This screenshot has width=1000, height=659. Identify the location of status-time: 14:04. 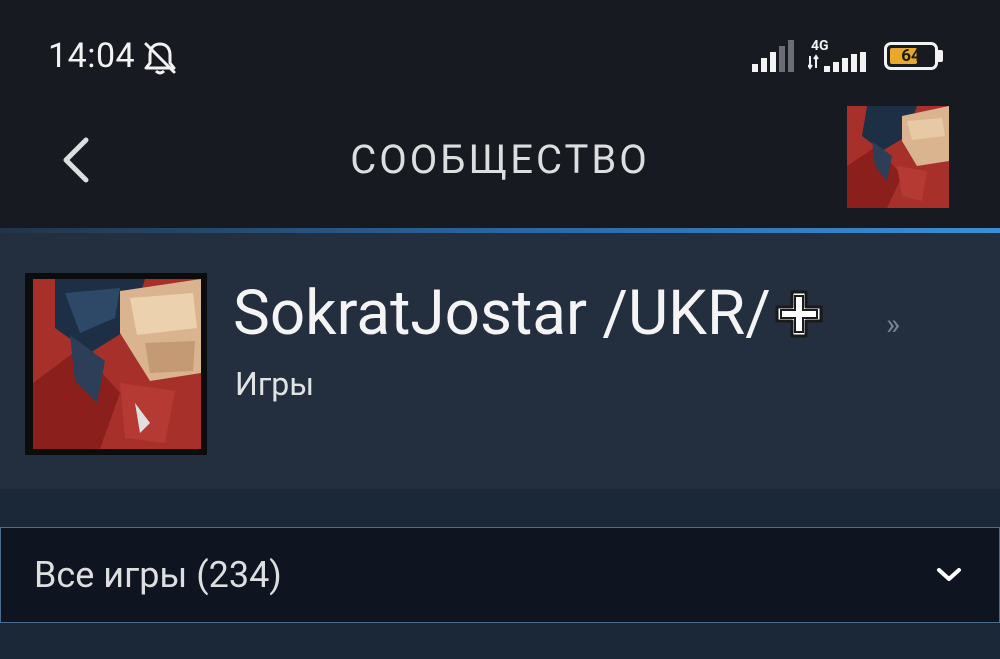
(92, 56).